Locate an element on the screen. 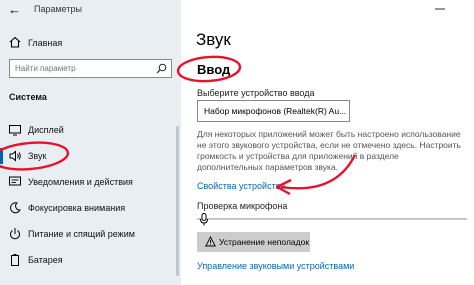 The height and width of the screenshot is (285, 474). search-input is located at coordinates (82, 68).